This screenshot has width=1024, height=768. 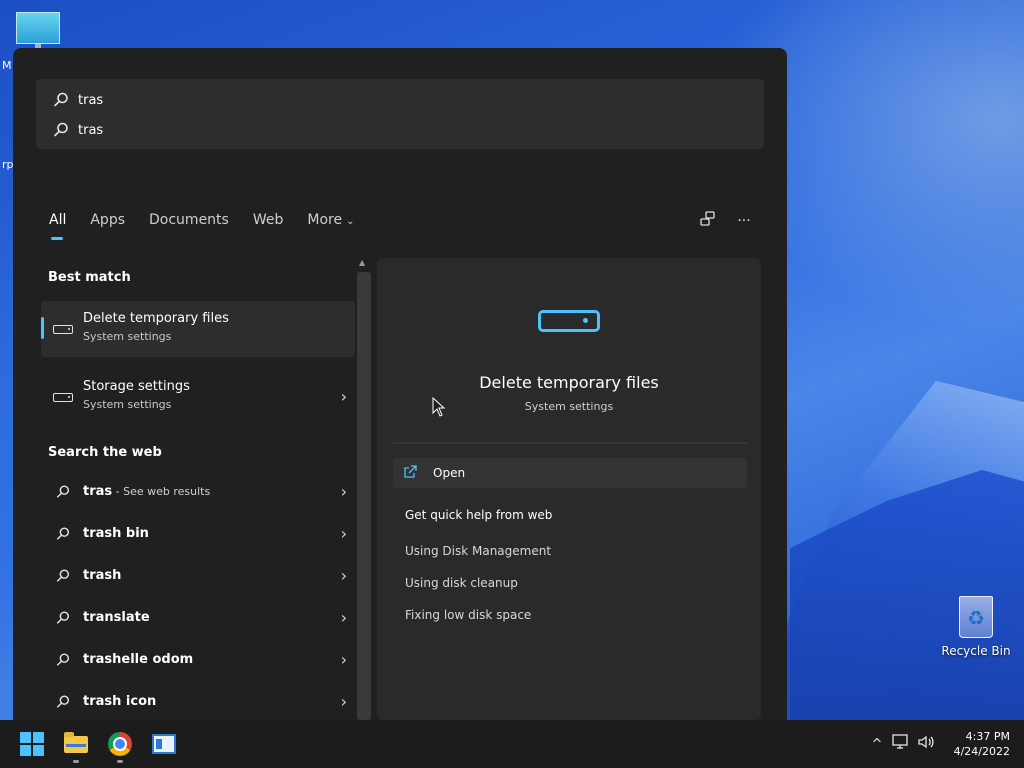 I want to click on result-title: Delete temporary files, so click(x=156, y=318).